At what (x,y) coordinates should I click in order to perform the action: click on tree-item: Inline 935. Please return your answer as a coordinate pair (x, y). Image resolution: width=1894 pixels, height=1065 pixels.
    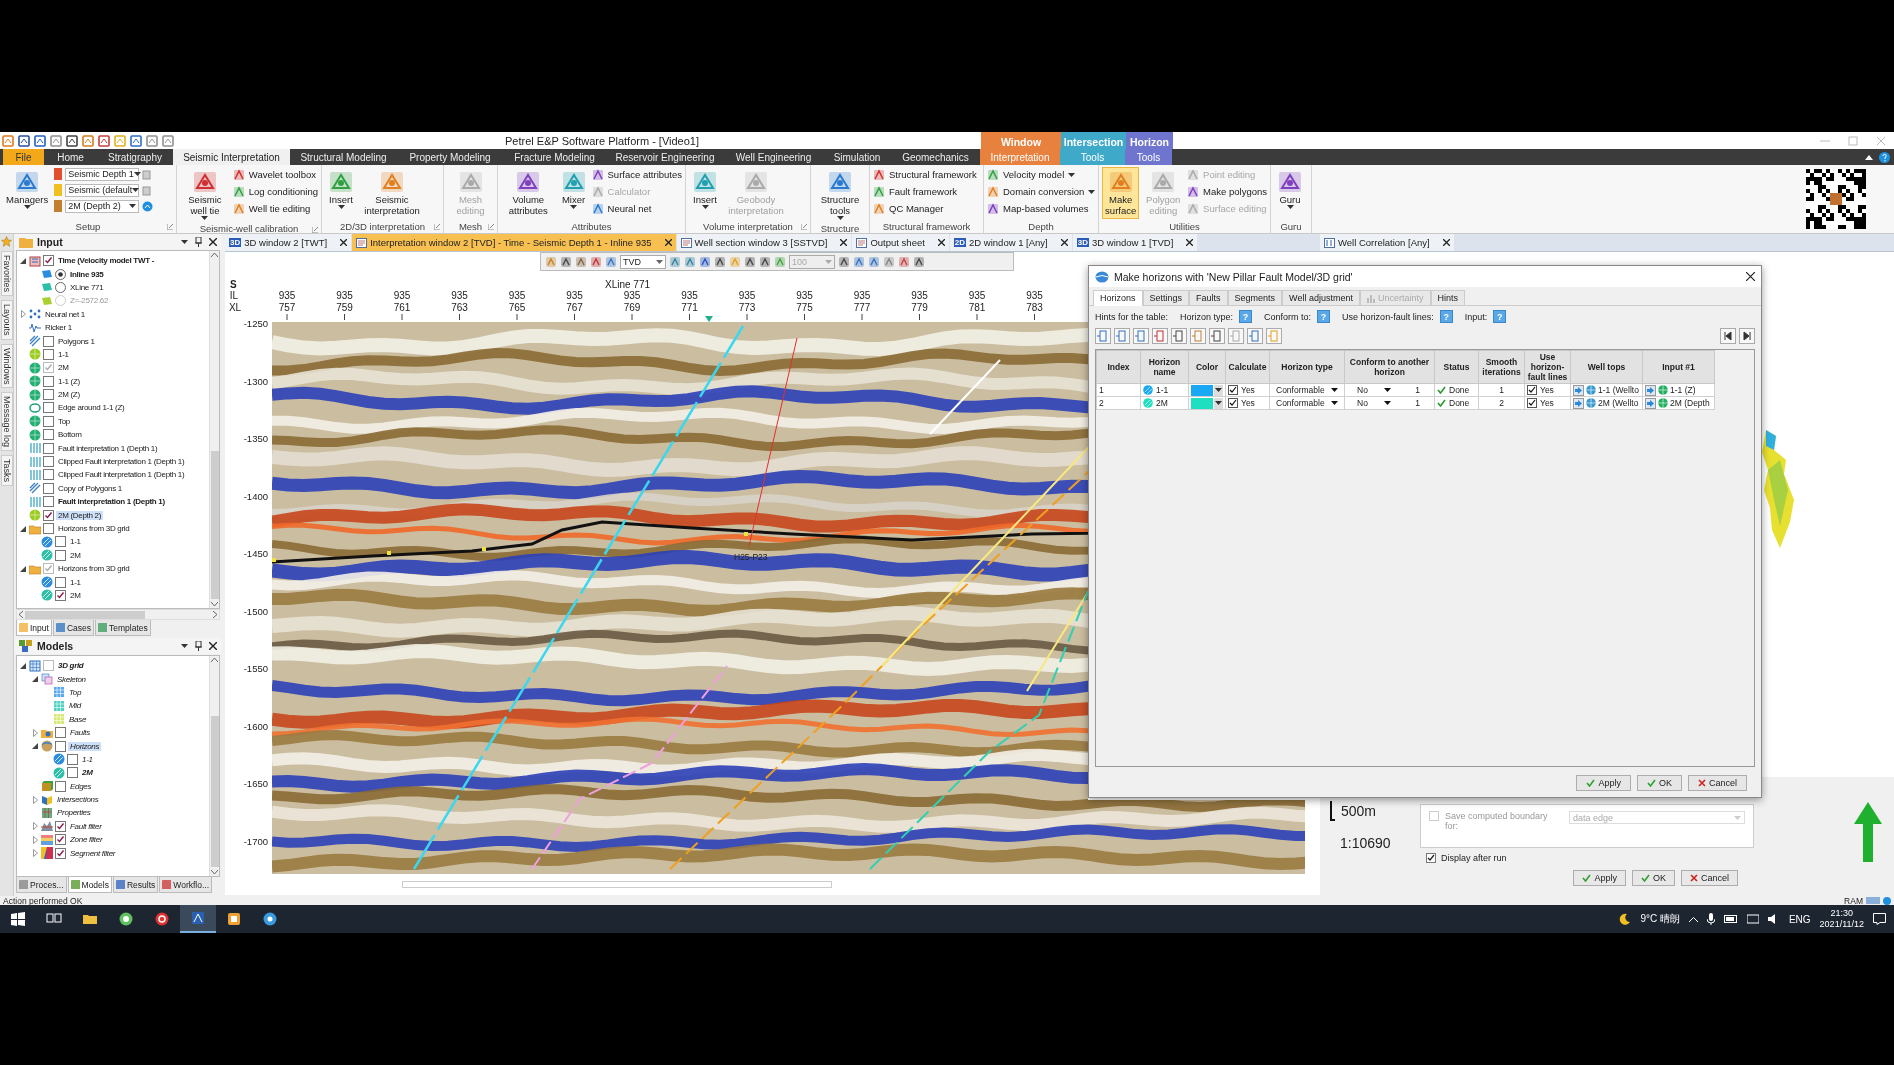
    Looking at the image, I should click on (87, 274).